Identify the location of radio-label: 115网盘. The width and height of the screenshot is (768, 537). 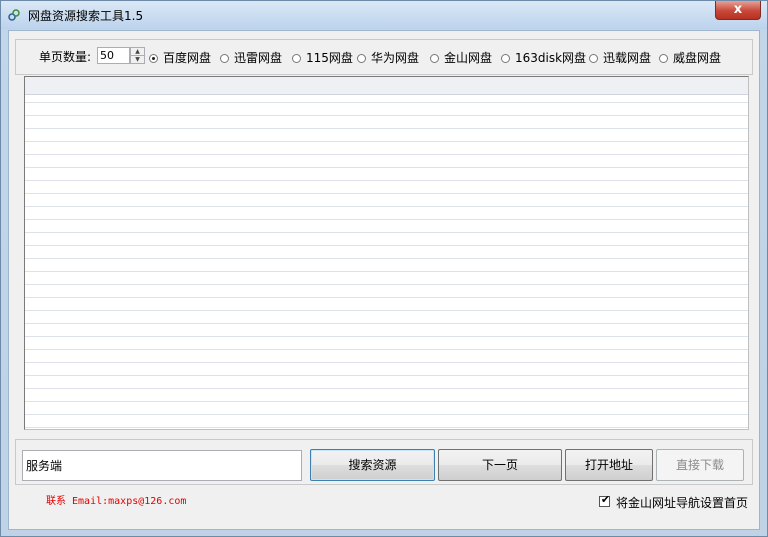
(329, 58).